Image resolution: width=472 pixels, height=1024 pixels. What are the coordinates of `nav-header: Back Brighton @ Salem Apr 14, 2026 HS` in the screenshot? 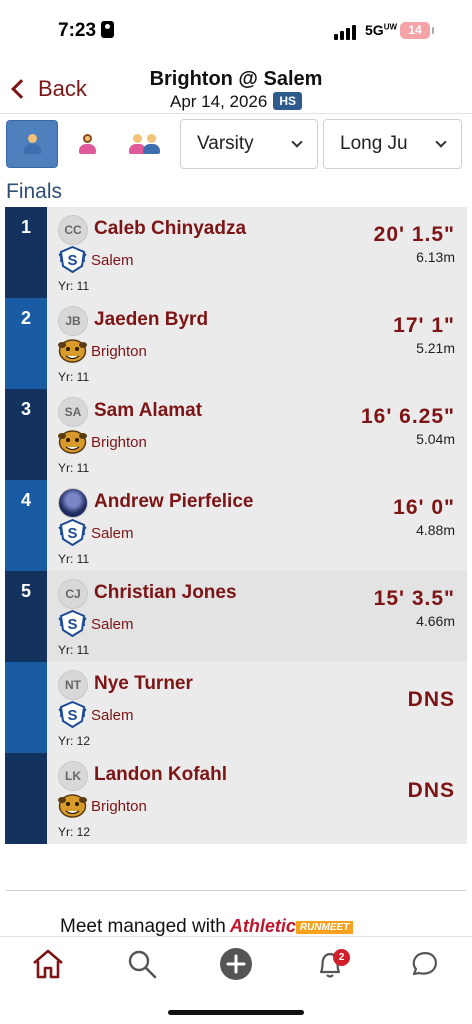 It's located at (236, 88).